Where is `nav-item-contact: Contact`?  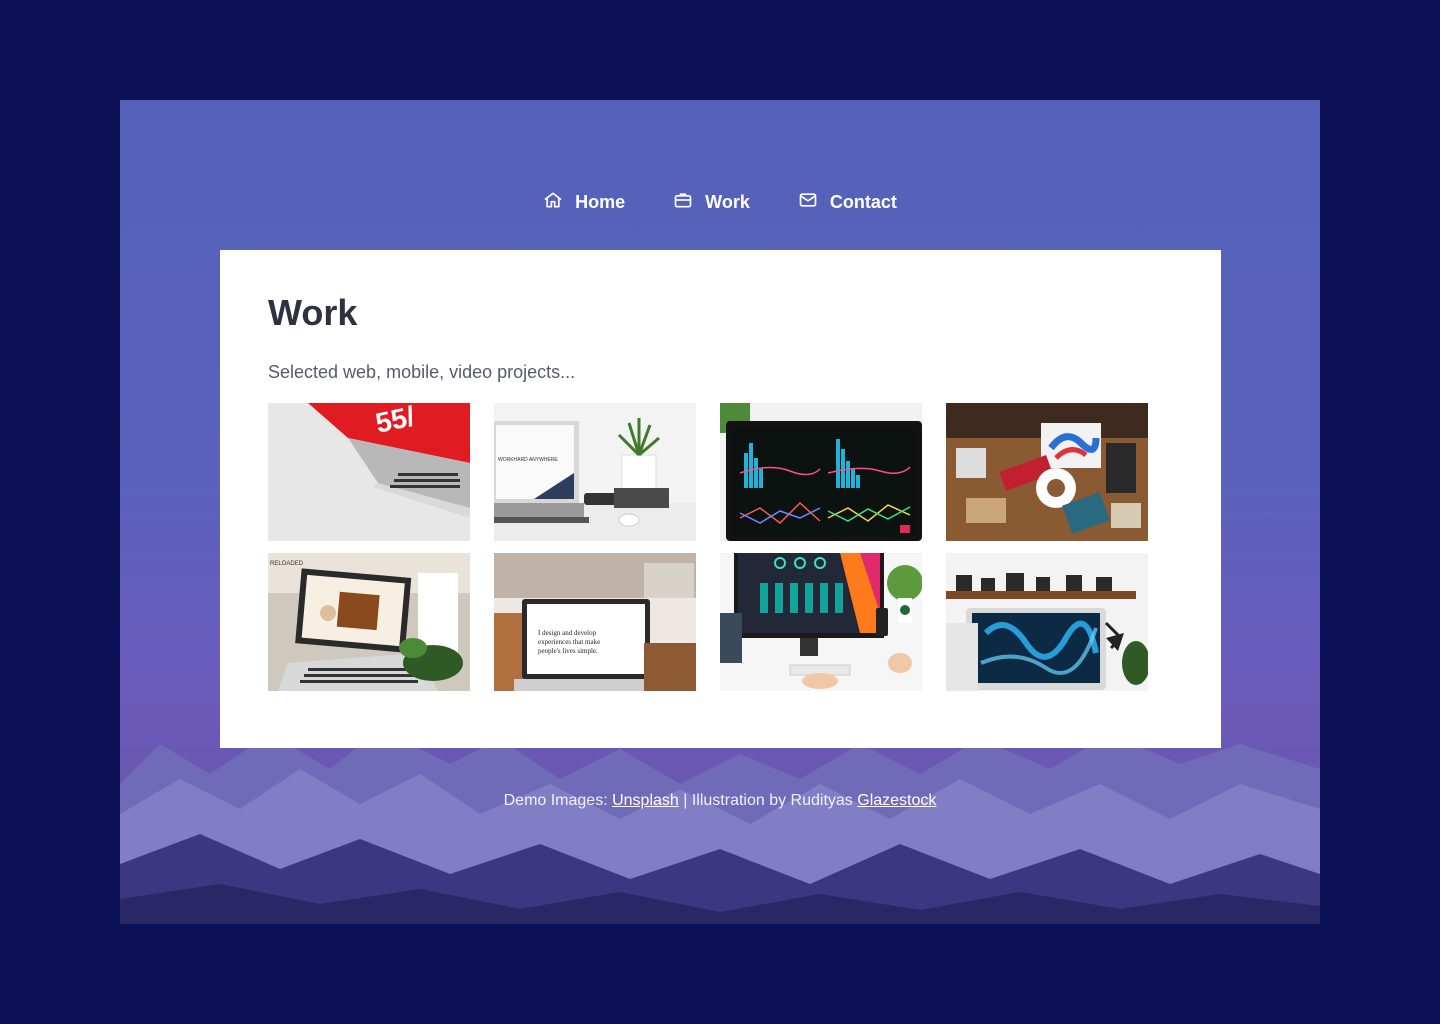
nav-item-contact: Contact is located at coordinates (847, 202).